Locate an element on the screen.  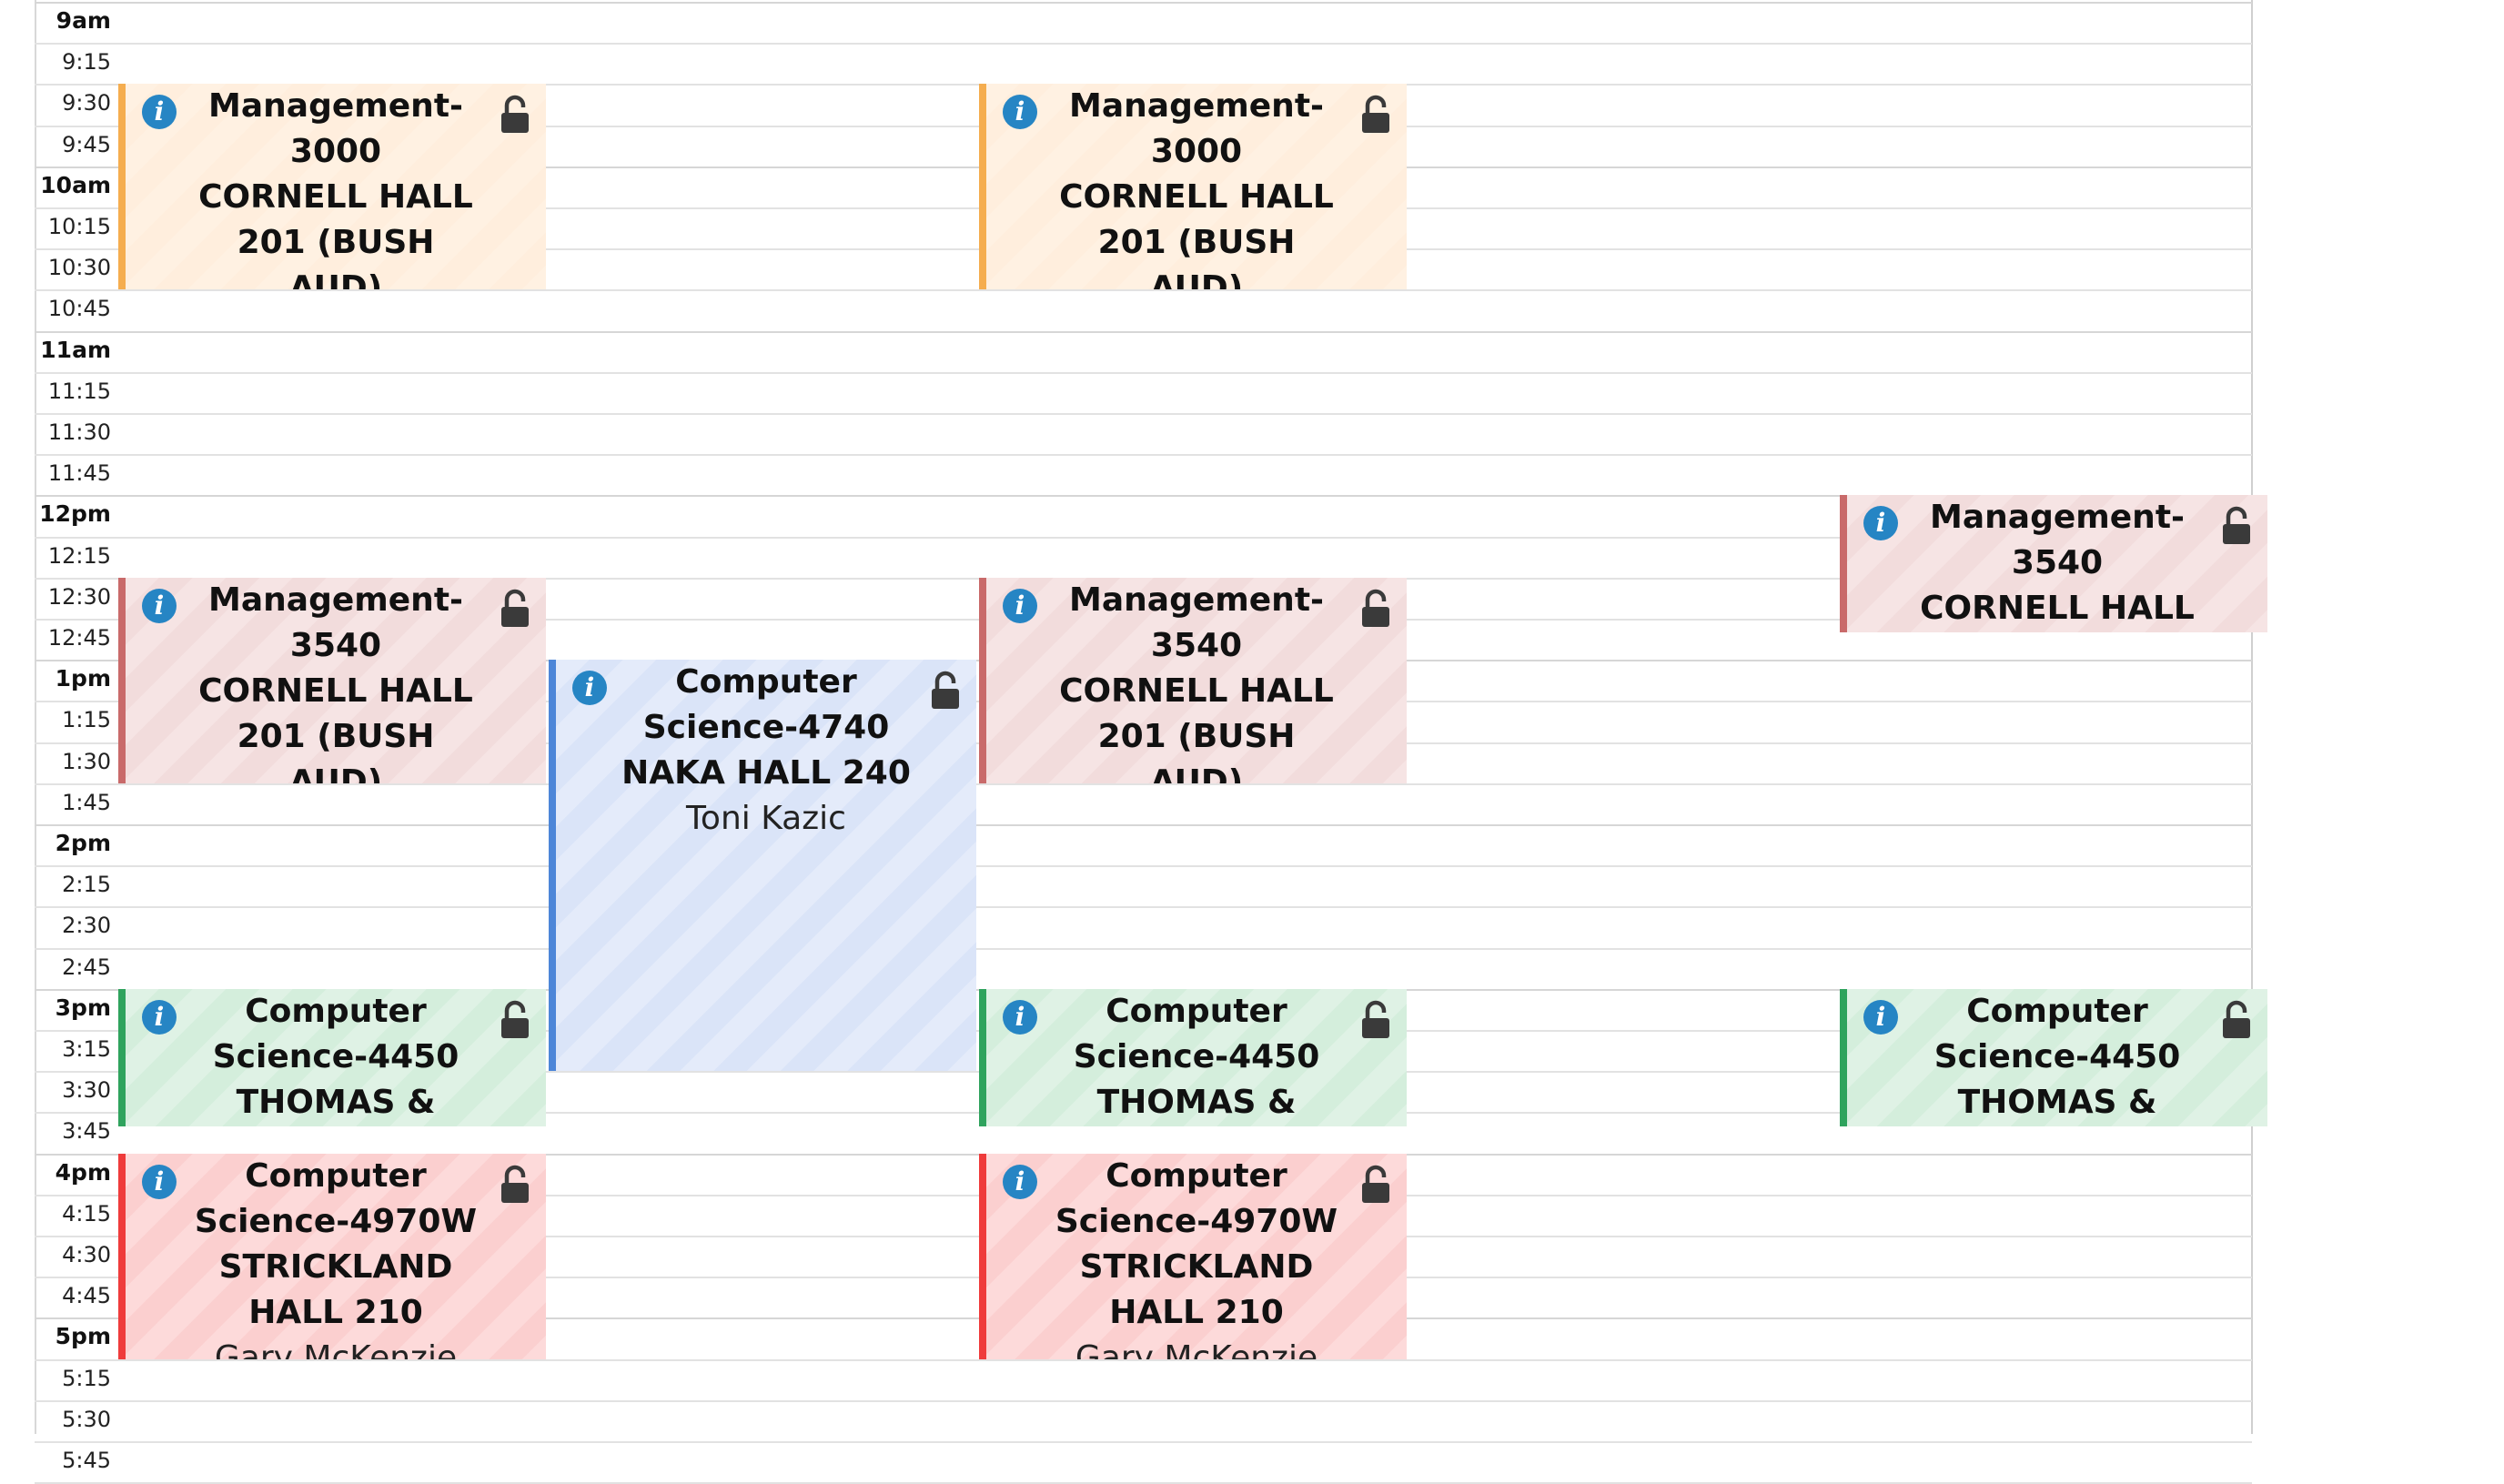
time-label: 3pm is located at coordinates (83, 1007).